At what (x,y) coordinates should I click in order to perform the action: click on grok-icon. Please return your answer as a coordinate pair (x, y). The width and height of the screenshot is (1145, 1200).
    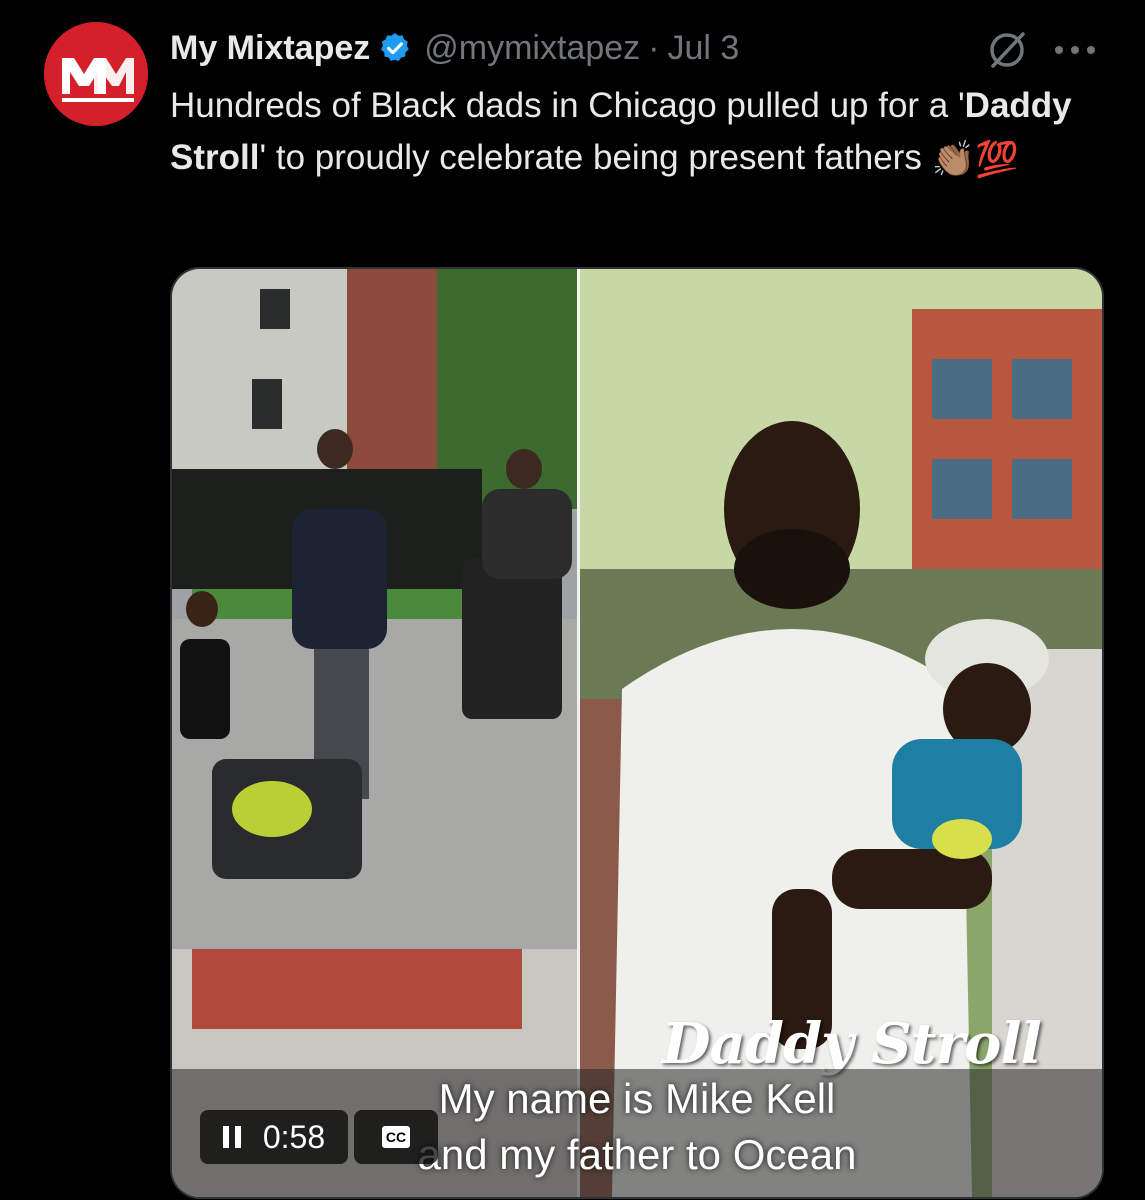
    Looking at the image, I should click on (1007, 50).